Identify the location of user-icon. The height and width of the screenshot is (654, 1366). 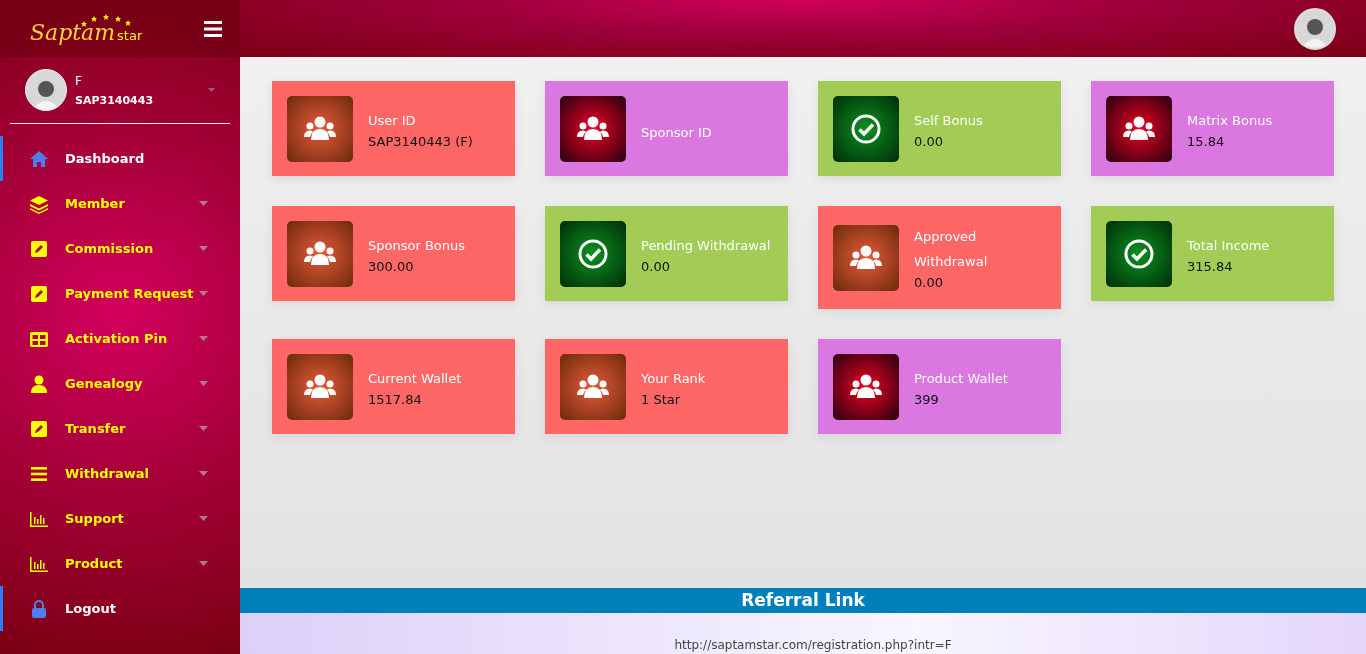
(39, 383).